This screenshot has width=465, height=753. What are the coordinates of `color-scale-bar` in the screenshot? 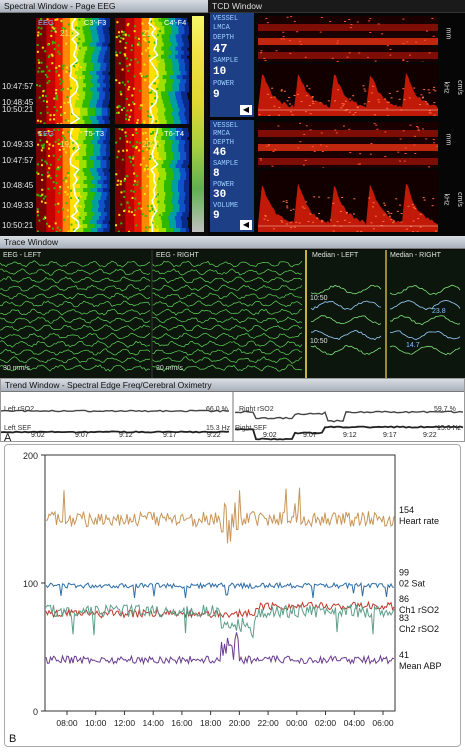 It's located at (198, 124).